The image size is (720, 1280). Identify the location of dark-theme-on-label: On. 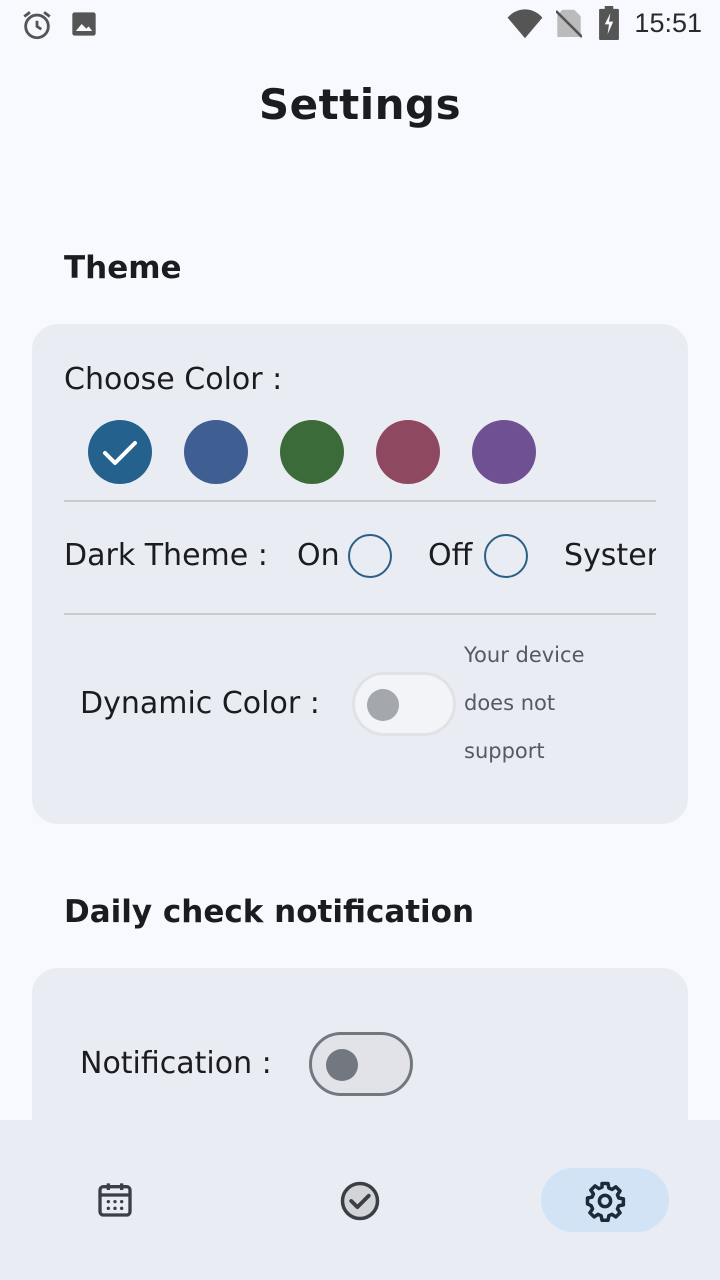
(318, 555).